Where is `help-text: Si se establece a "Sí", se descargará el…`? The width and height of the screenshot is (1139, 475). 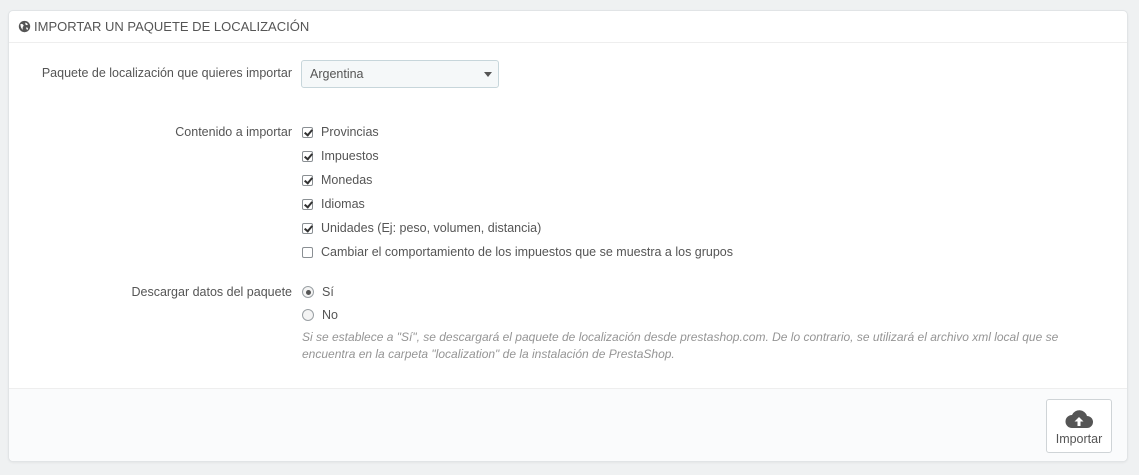
help-text: Si se establece a "Sí", se descargará el… is located at coordinates (680, 345).